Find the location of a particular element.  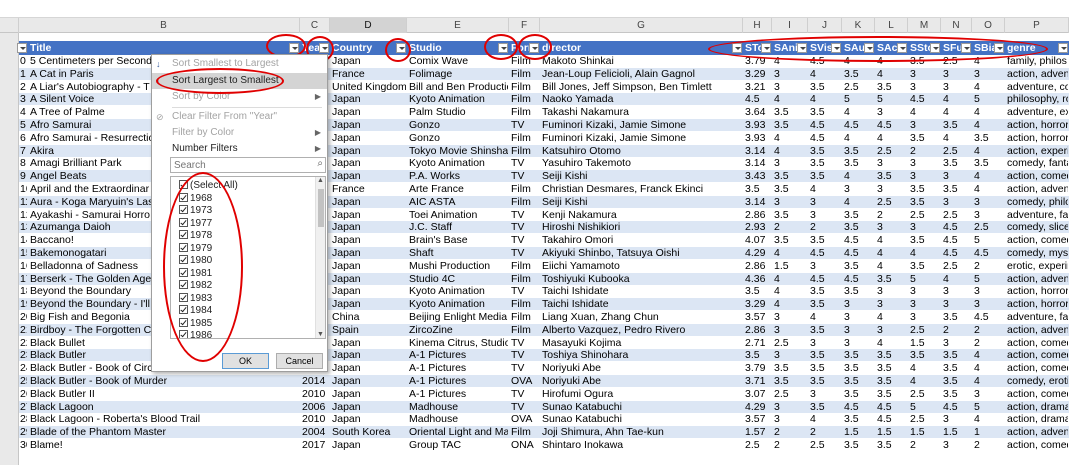

table-cell: Group TAC is located at coordinates (457, 445).